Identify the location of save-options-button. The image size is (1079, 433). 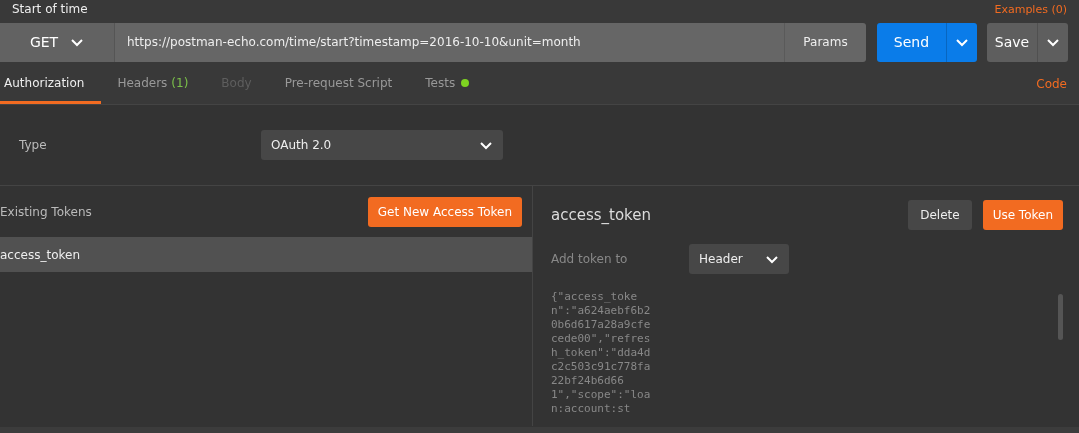
(1053, 42).